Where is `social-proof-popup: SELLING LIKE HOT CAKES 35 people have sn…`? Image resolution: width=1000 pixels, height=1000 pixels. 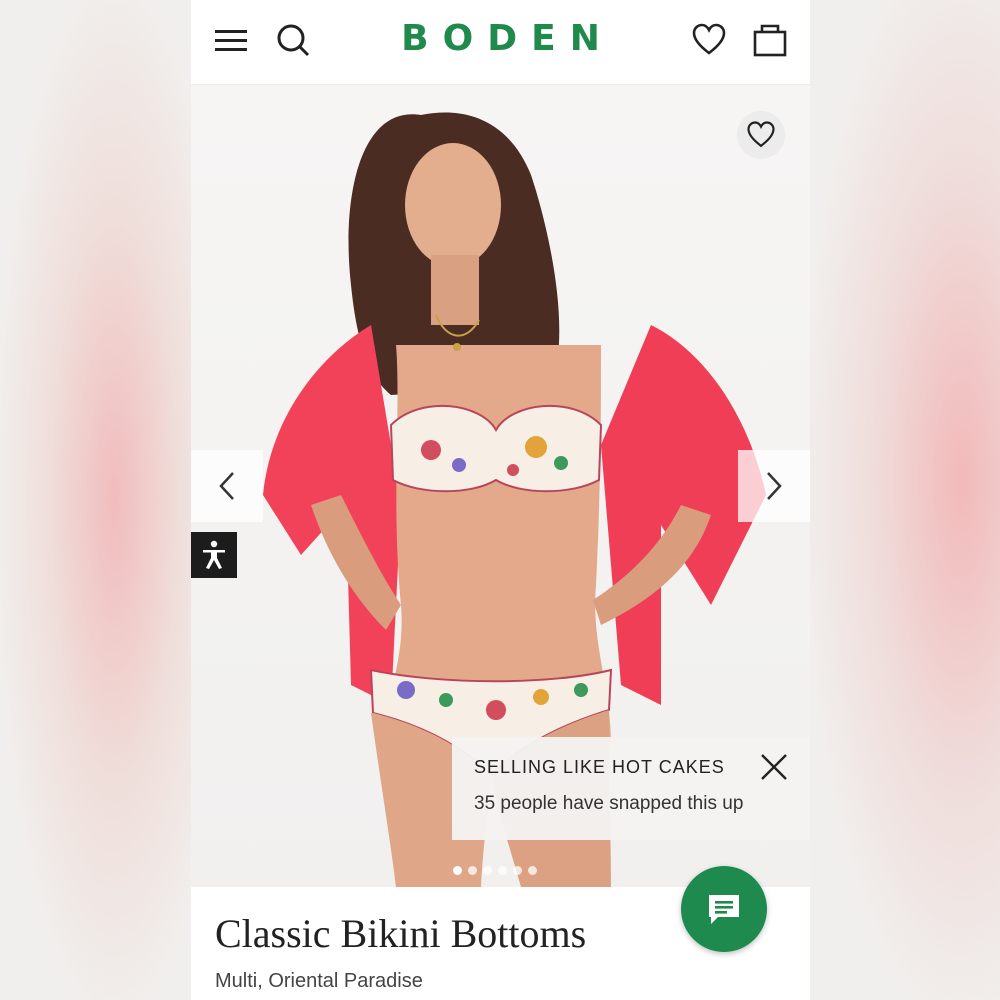
social-proof-popup: SELLING LIKE HOT CAKES 35 people have sn… is located at coordinates (631, 788).